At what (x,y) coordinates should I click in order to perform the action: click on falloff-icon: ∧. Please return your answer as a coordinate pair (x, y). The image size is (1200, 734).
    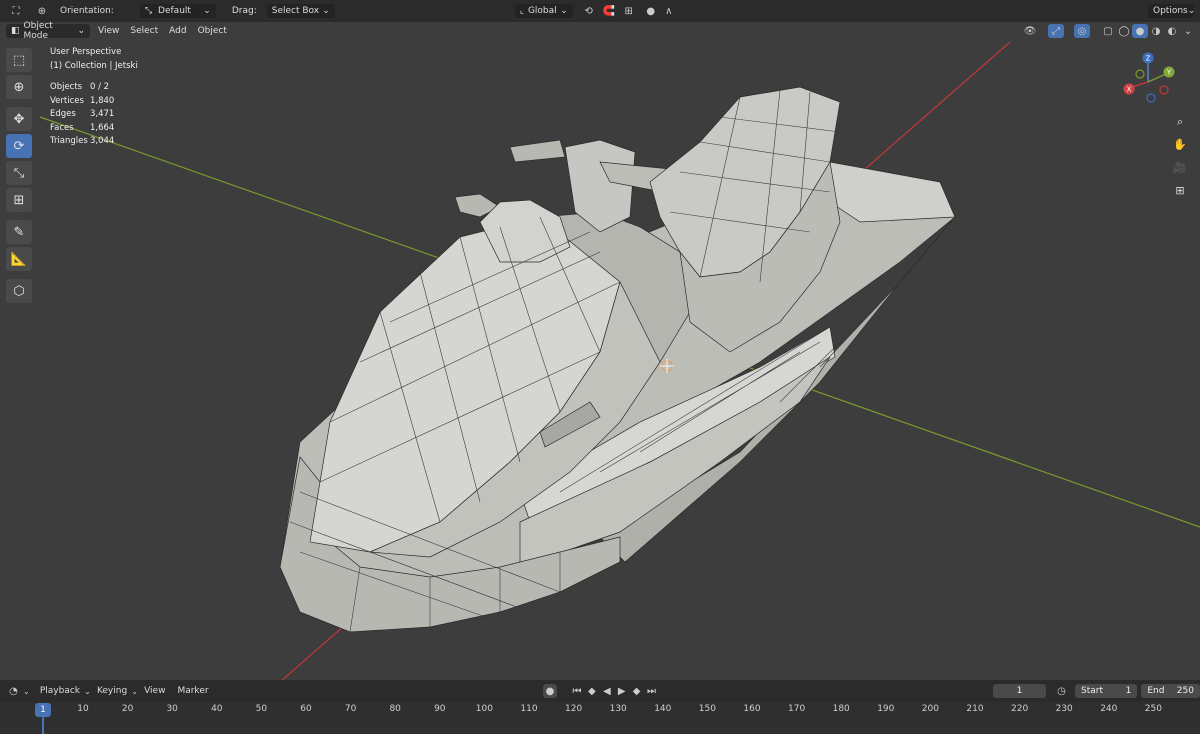
    Looking at the image, I should click on (669, 11).